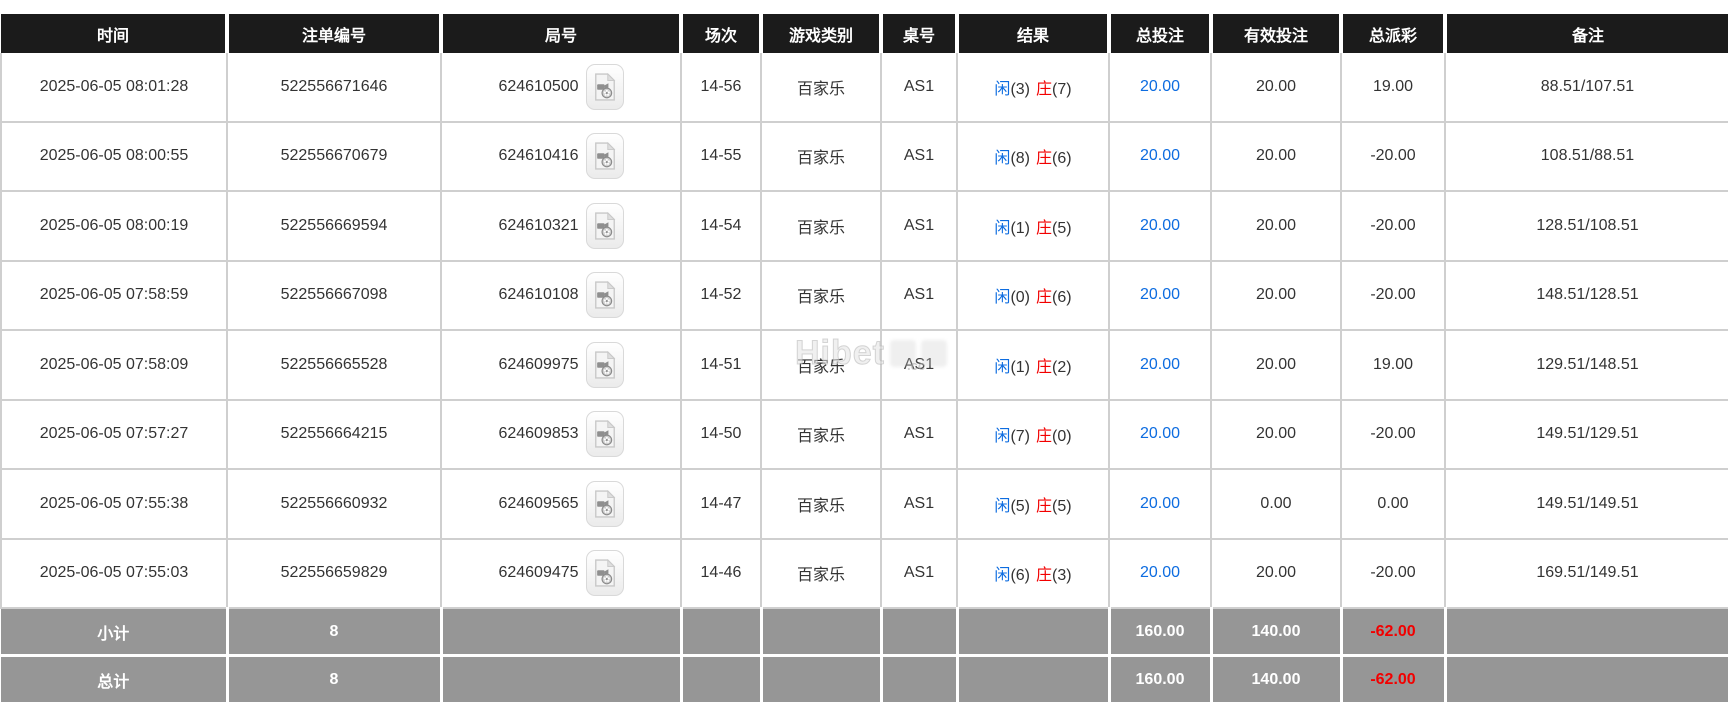 The image size is (1728, 705). I want to click on time-cell: 2025-06-05 08:01:28, so click(114, 87).